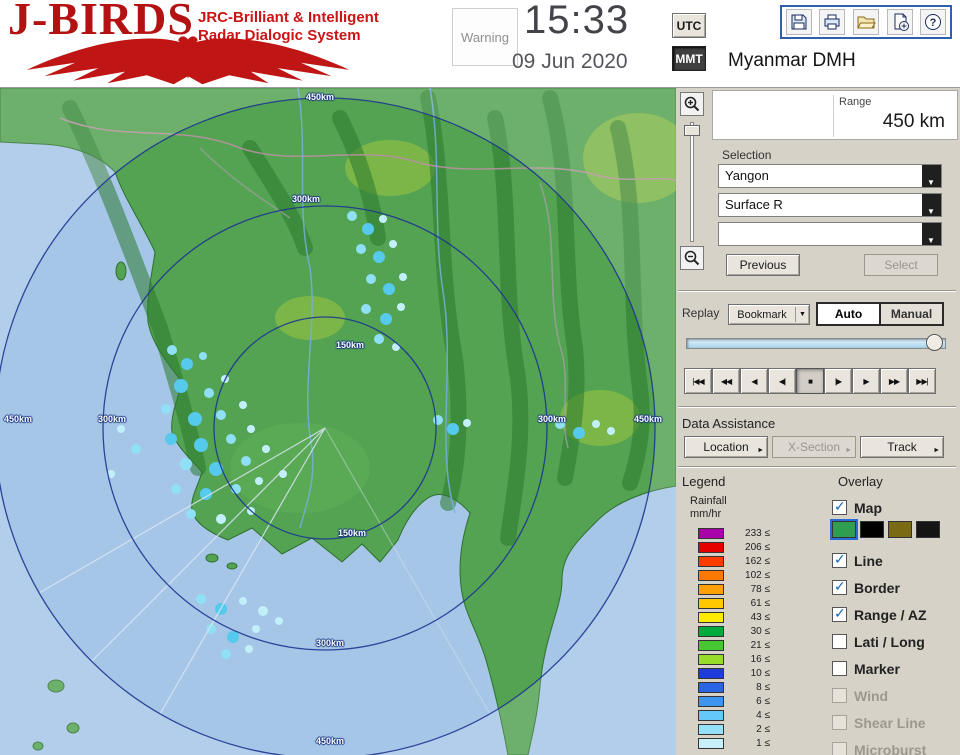  What do you see at coordinates (894, 381) in the screenshot?
I see `playback-fast-forward-button: ▶▶` at bounding box center [894, 381].